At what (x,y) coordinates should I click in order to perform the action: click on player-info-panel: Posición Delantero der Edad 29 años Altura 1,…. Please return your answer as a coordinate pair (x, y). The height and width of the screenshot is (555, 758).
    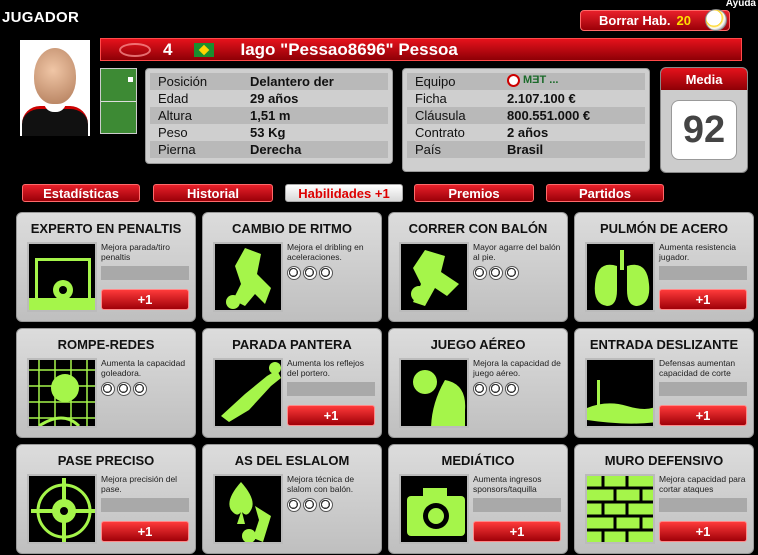
    Looking at the image, I should click on (269, 116).